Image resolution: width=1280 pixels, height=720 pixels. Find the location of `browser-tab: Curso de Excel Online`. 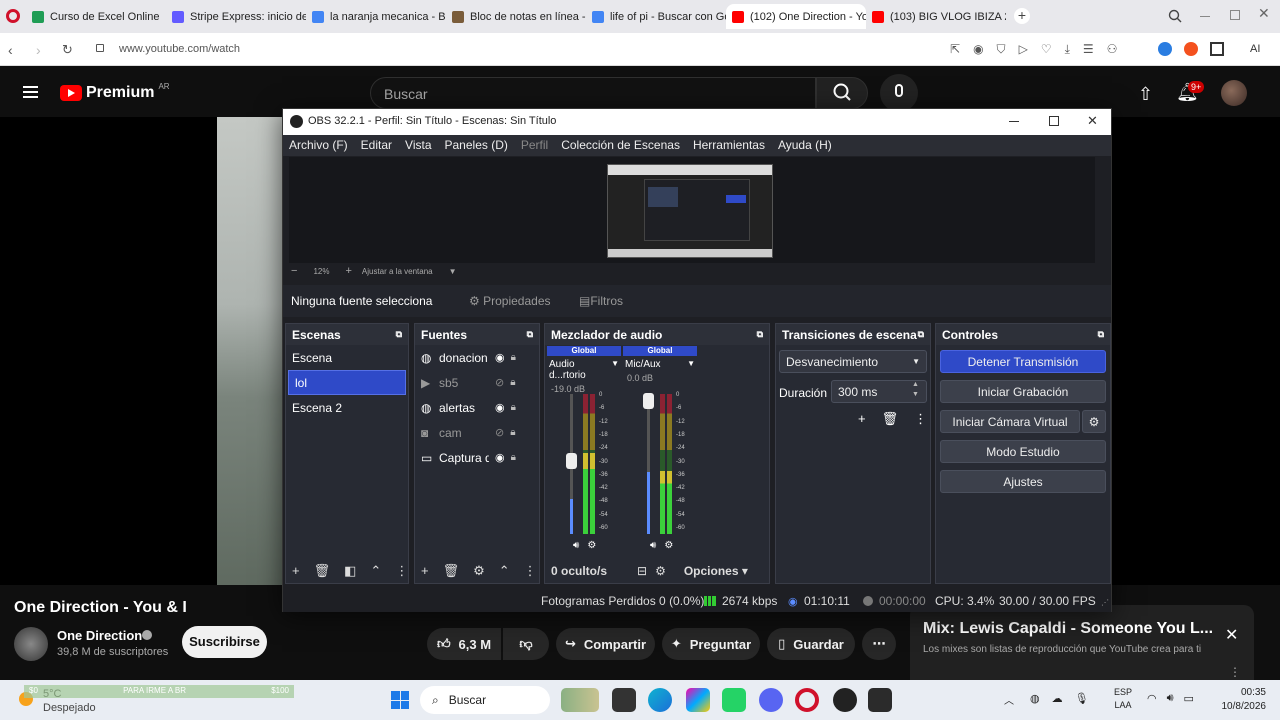

browser-tab: Curso de Excel Online is located at coordinates (96, 16).